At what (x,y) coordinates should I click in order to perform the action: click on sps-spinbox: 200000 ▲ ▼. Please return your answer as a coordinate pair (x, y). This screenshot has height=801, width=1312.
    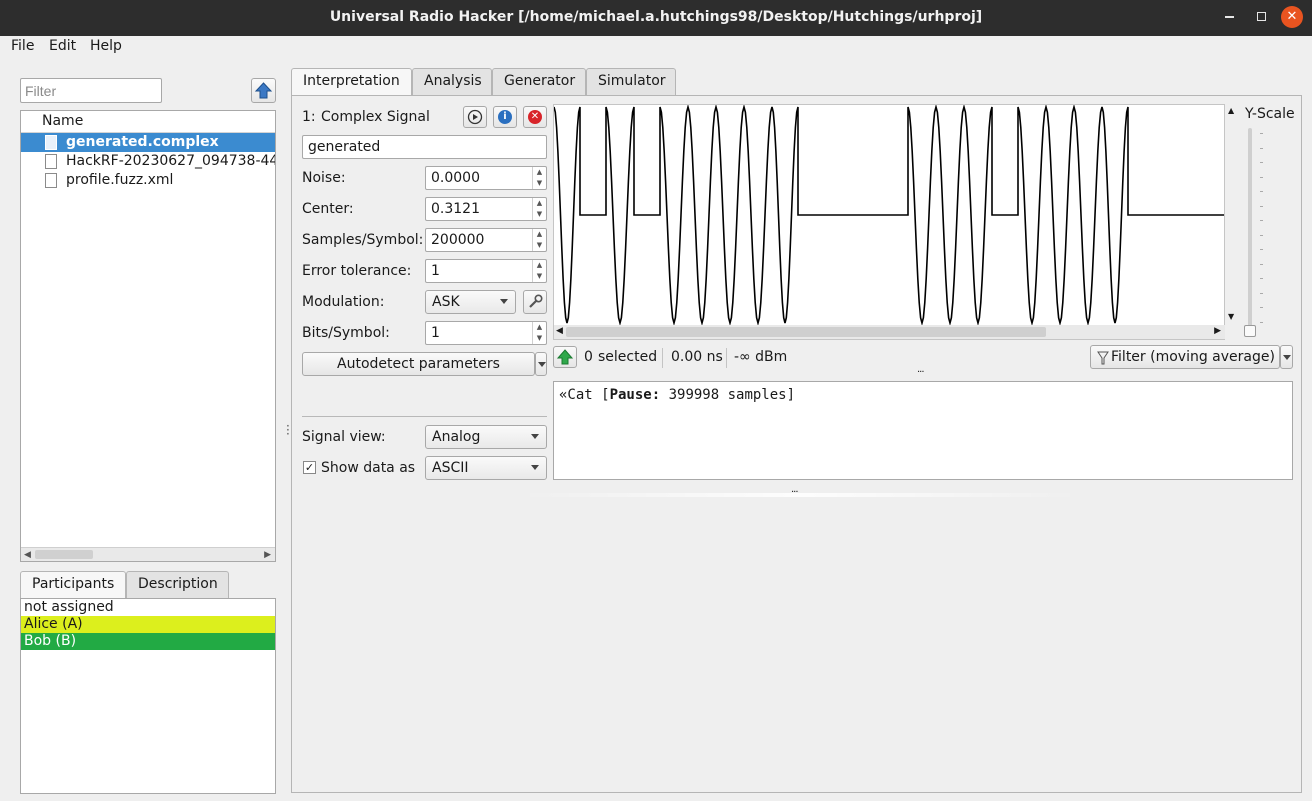
    Looking at the image, I should click on (486, 240).